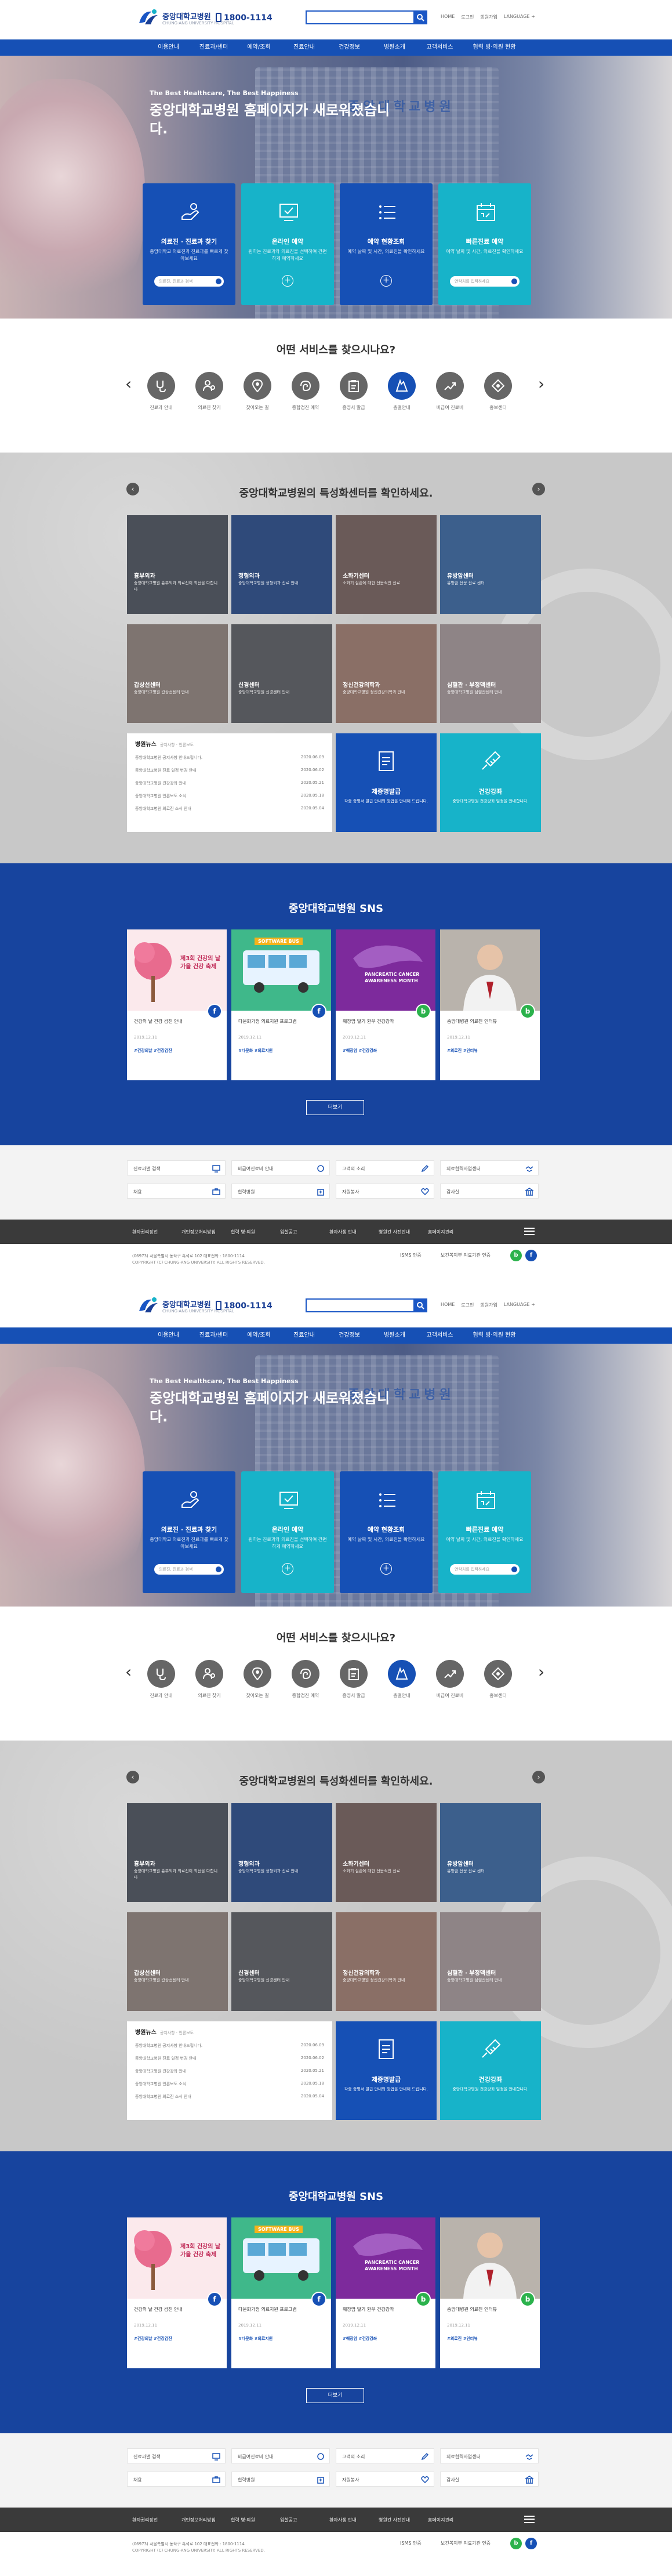 The image size is (672, 2576). What do you see at coordinates (218, 281) in the screenshot?
I see `search-go-icon` at bounding box center [218, 281].